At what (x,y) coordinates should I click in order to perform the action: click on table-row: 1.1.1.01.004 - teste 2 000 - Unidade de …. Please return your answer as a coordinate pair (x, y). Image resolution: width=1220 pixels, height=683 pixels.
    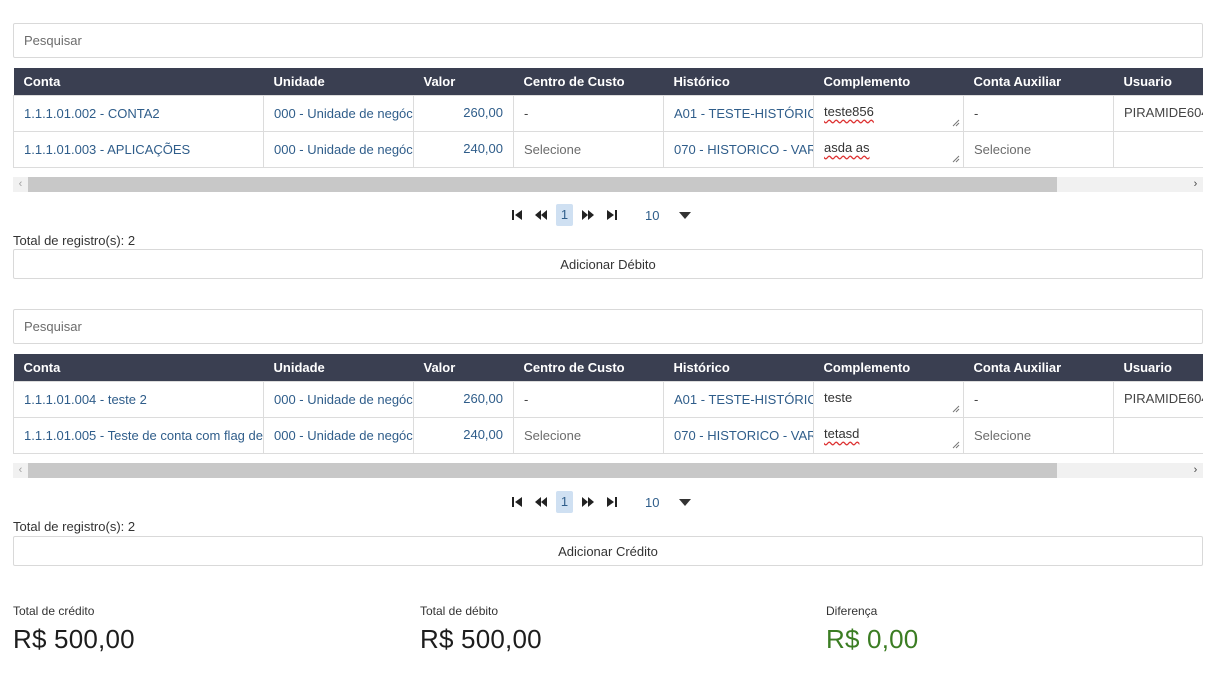
    Looking at the image, I should click on (608, 399).